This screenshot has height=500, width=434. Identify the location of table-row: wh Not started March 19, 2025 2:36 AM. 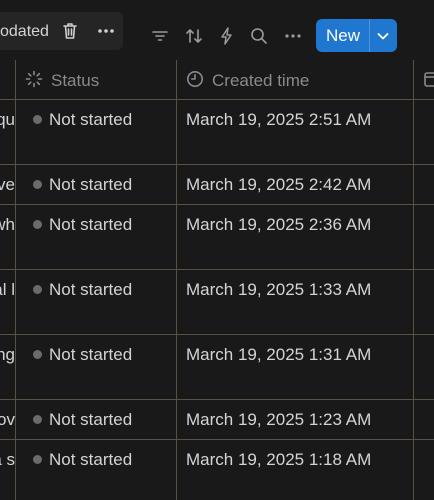
(217, 237).